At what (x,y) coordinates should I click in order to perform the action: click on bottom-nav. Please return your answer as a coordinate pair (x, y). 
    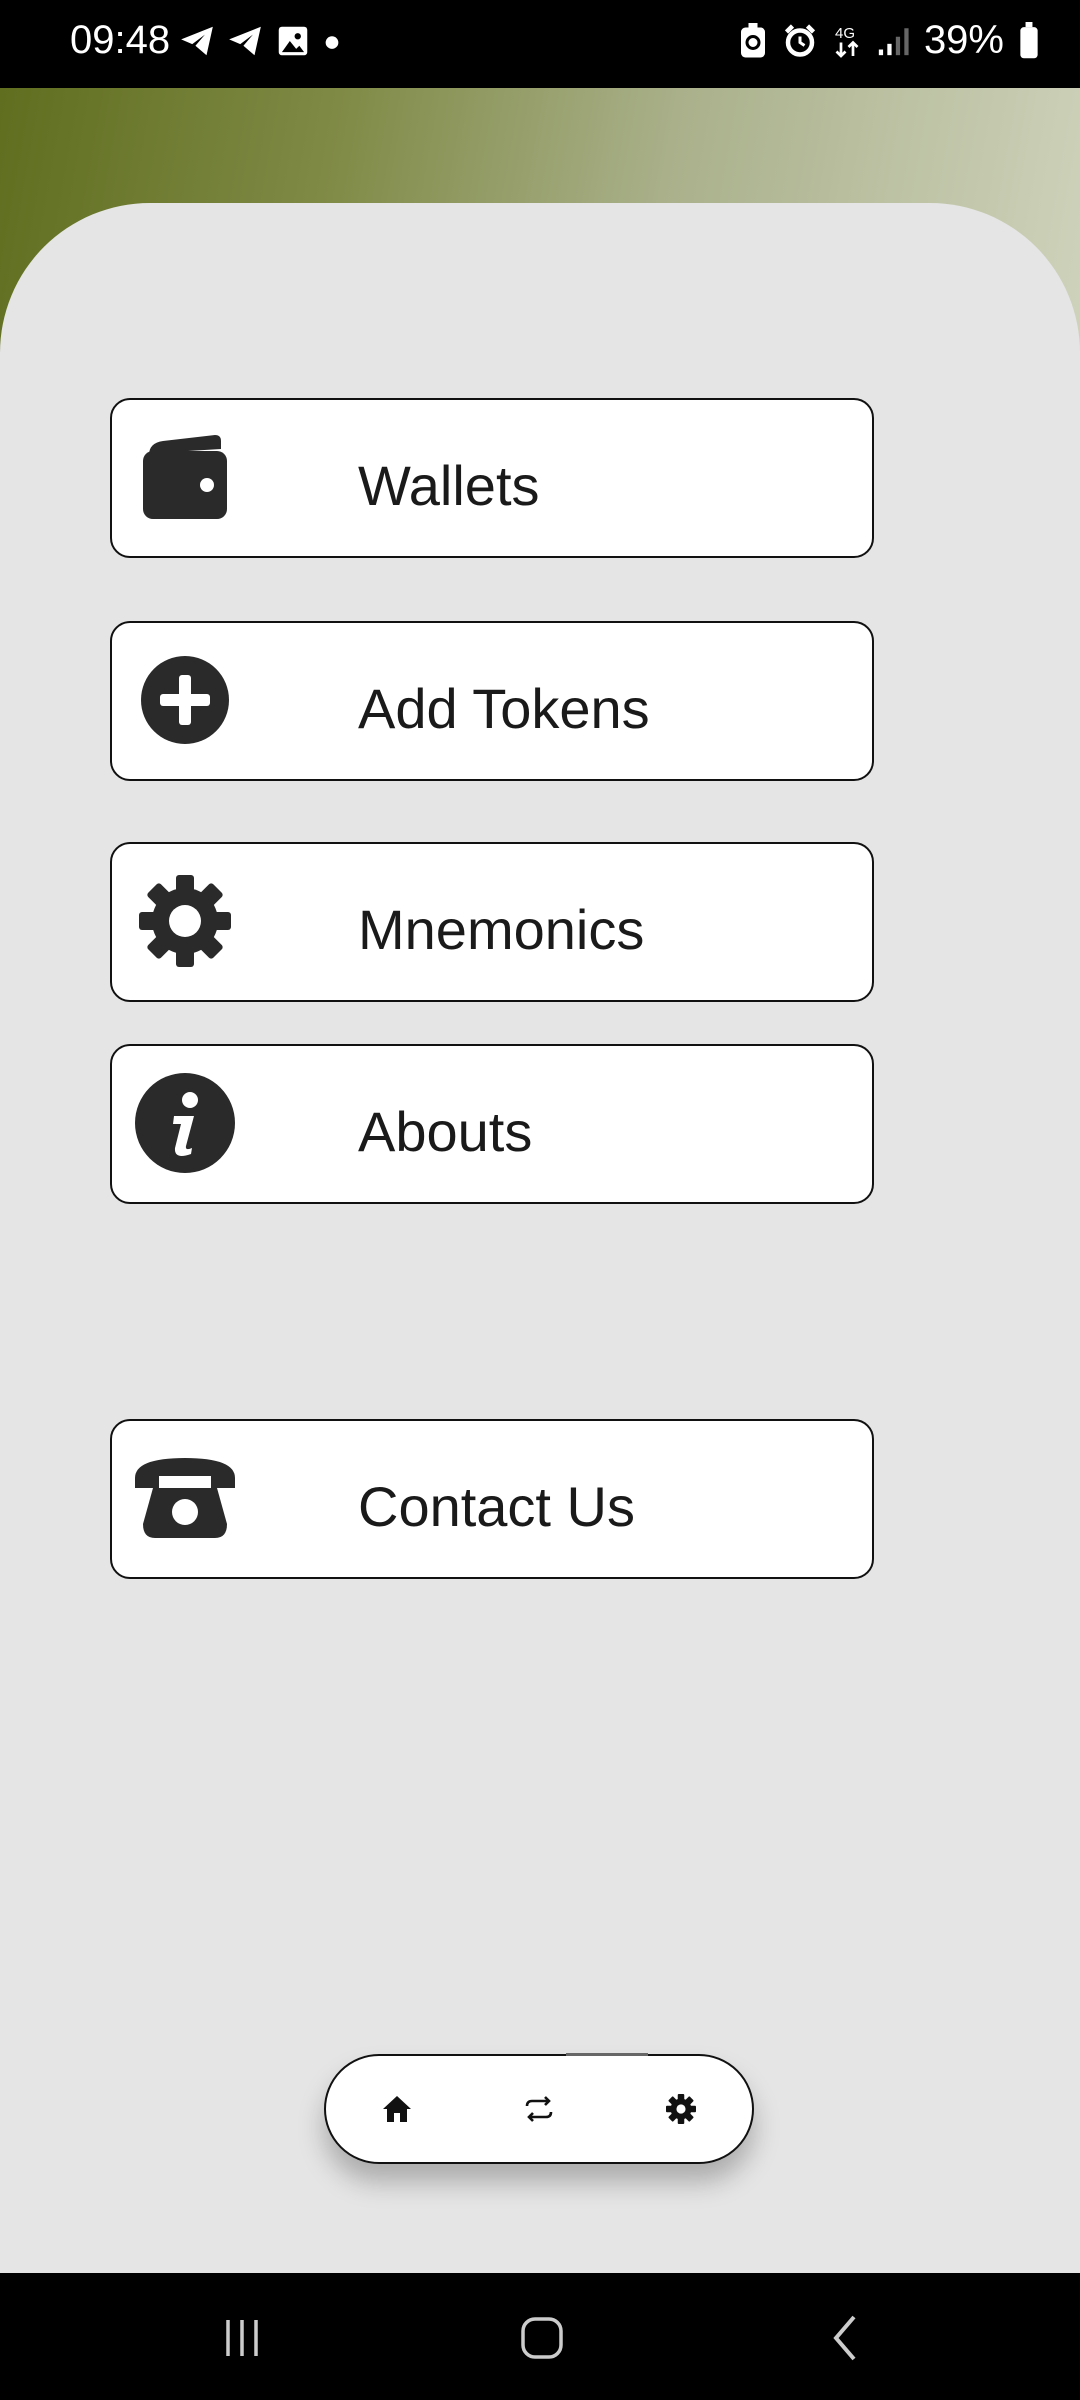
    Looking at the image, I should click on (539, 2108).